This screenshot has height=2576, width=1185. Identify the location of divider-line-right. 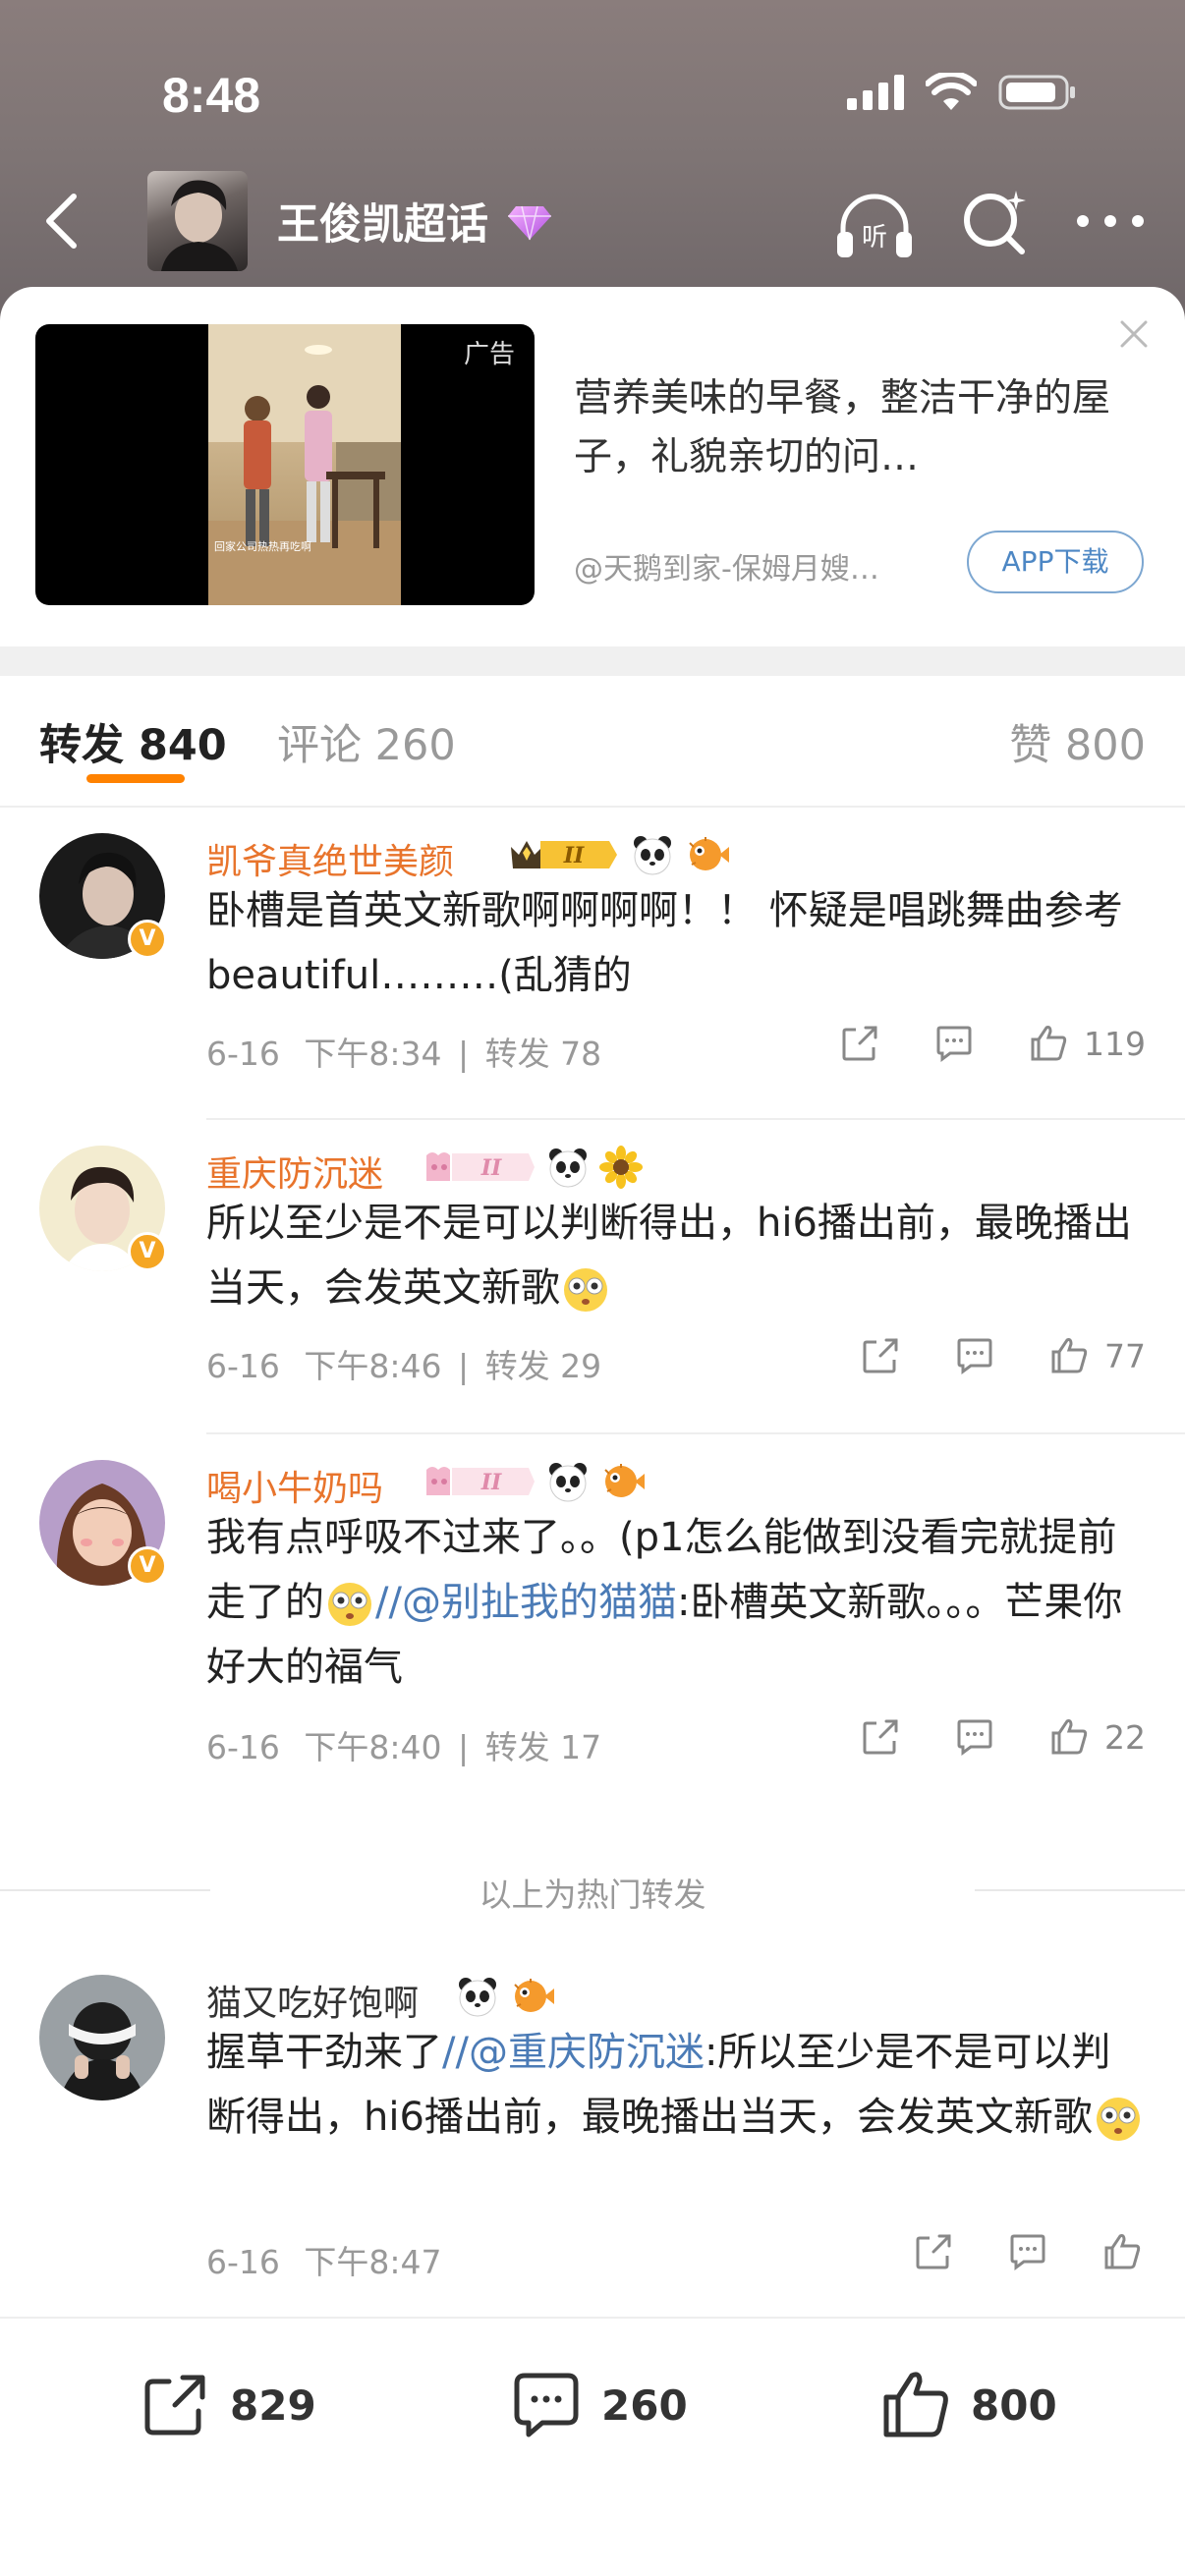
(1080, 1890).